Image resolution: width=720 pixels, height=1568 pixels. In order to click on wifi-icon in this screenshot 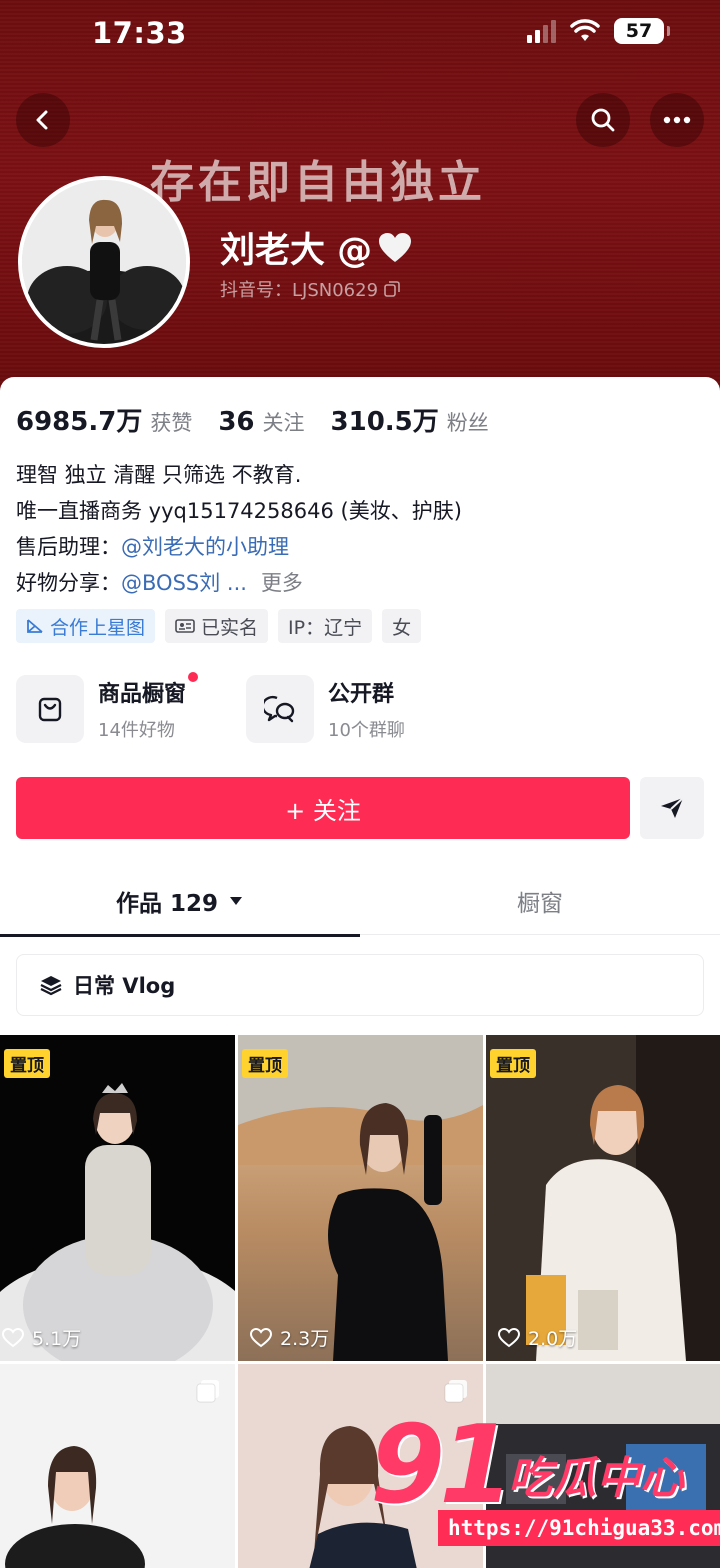, I will do `click(585, 30)`.